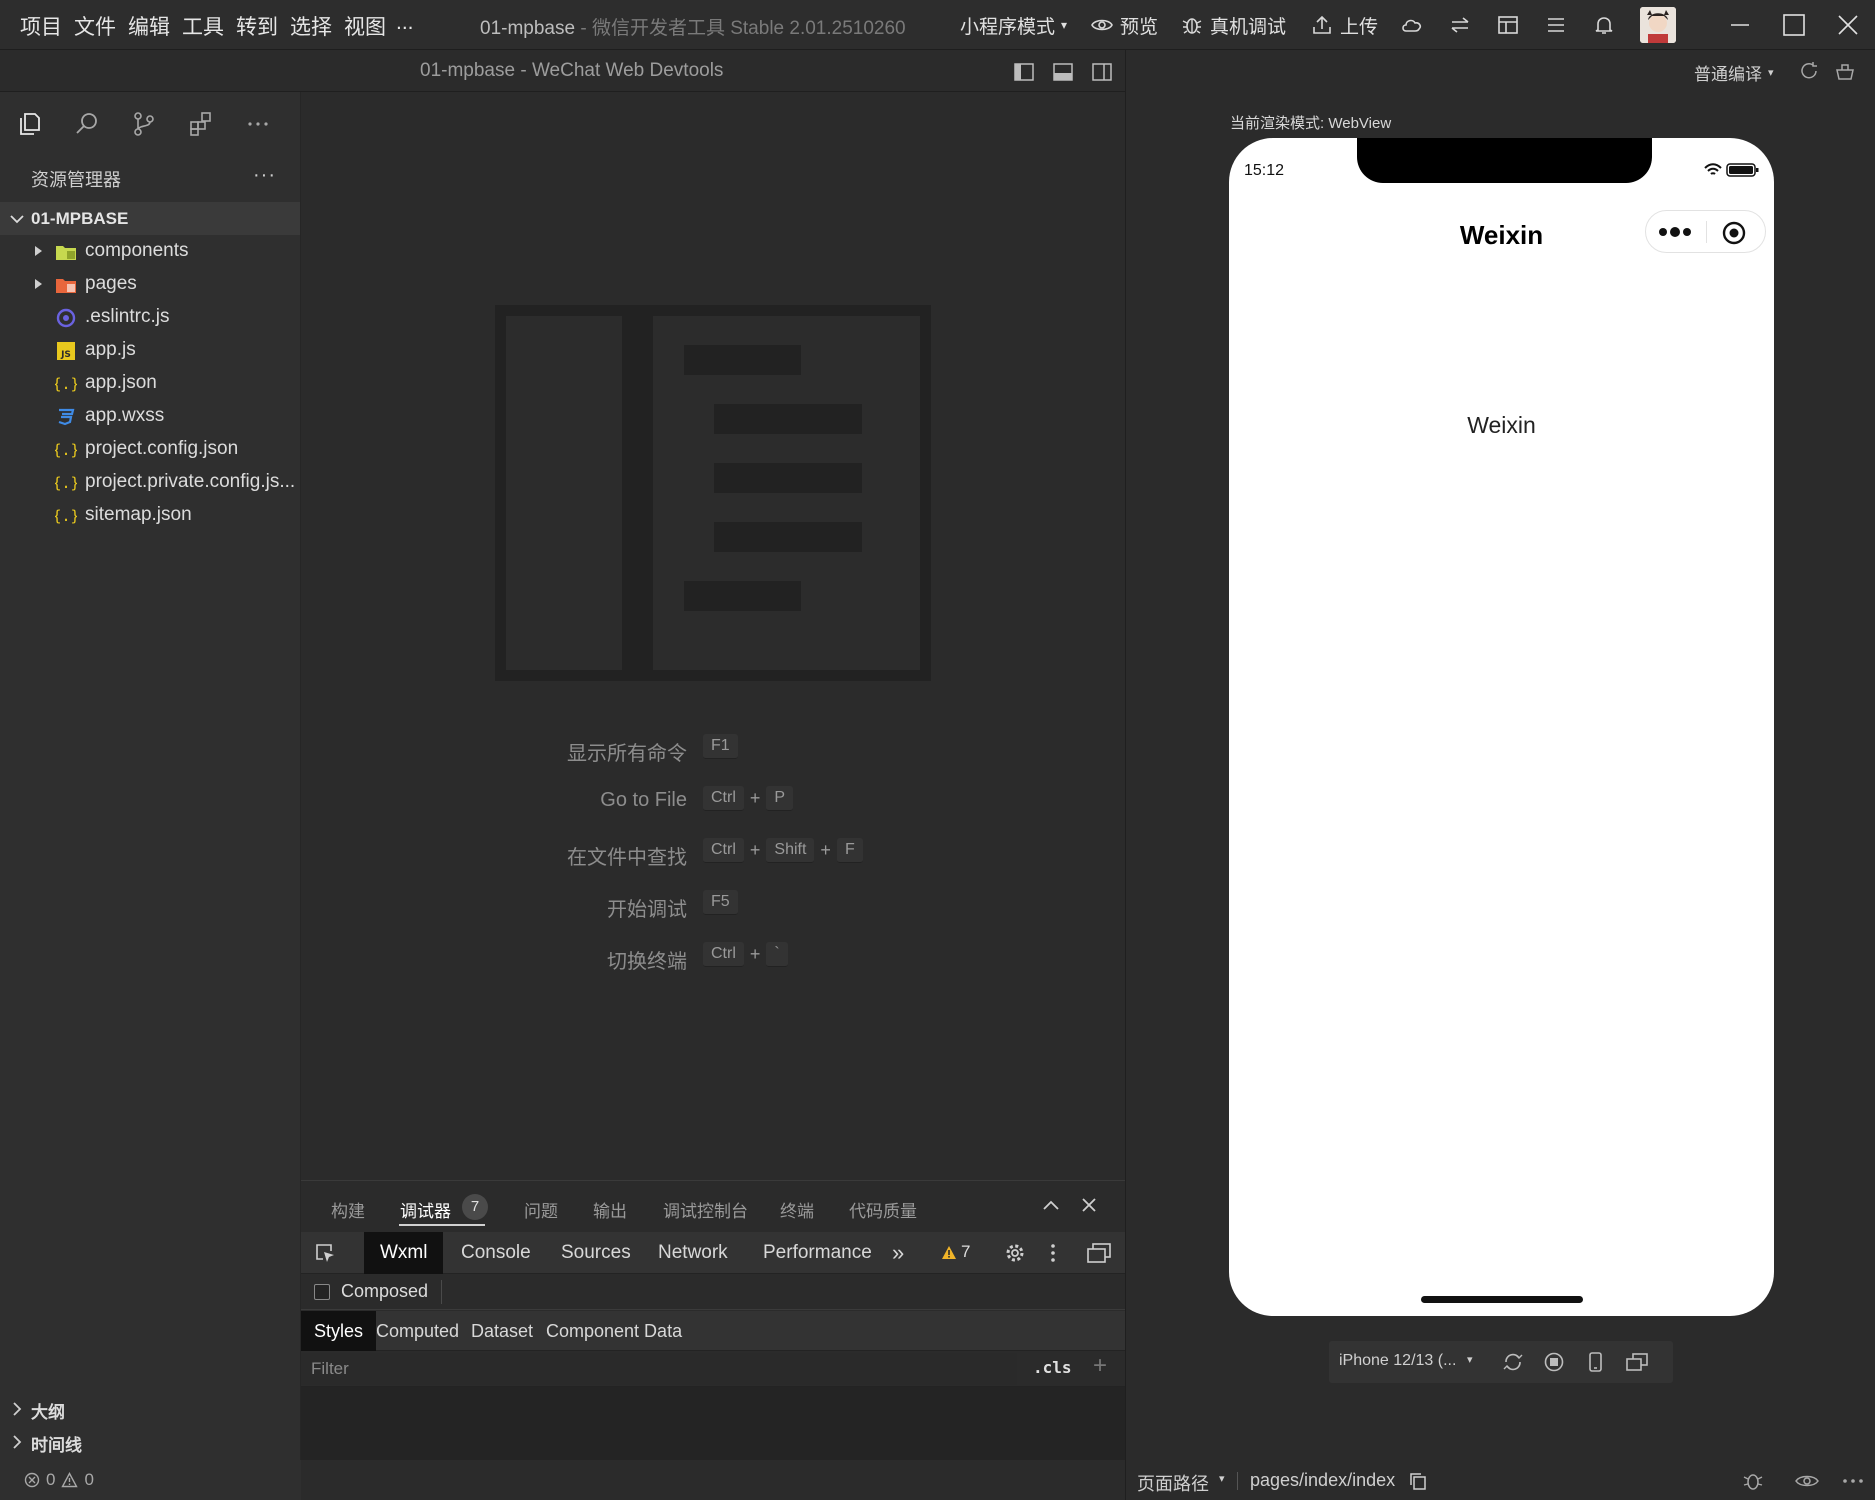 The width and height of the screenshot is (1875, 1500). I want to click on workspace-root: 01-MPBASE, so click(150, 218).